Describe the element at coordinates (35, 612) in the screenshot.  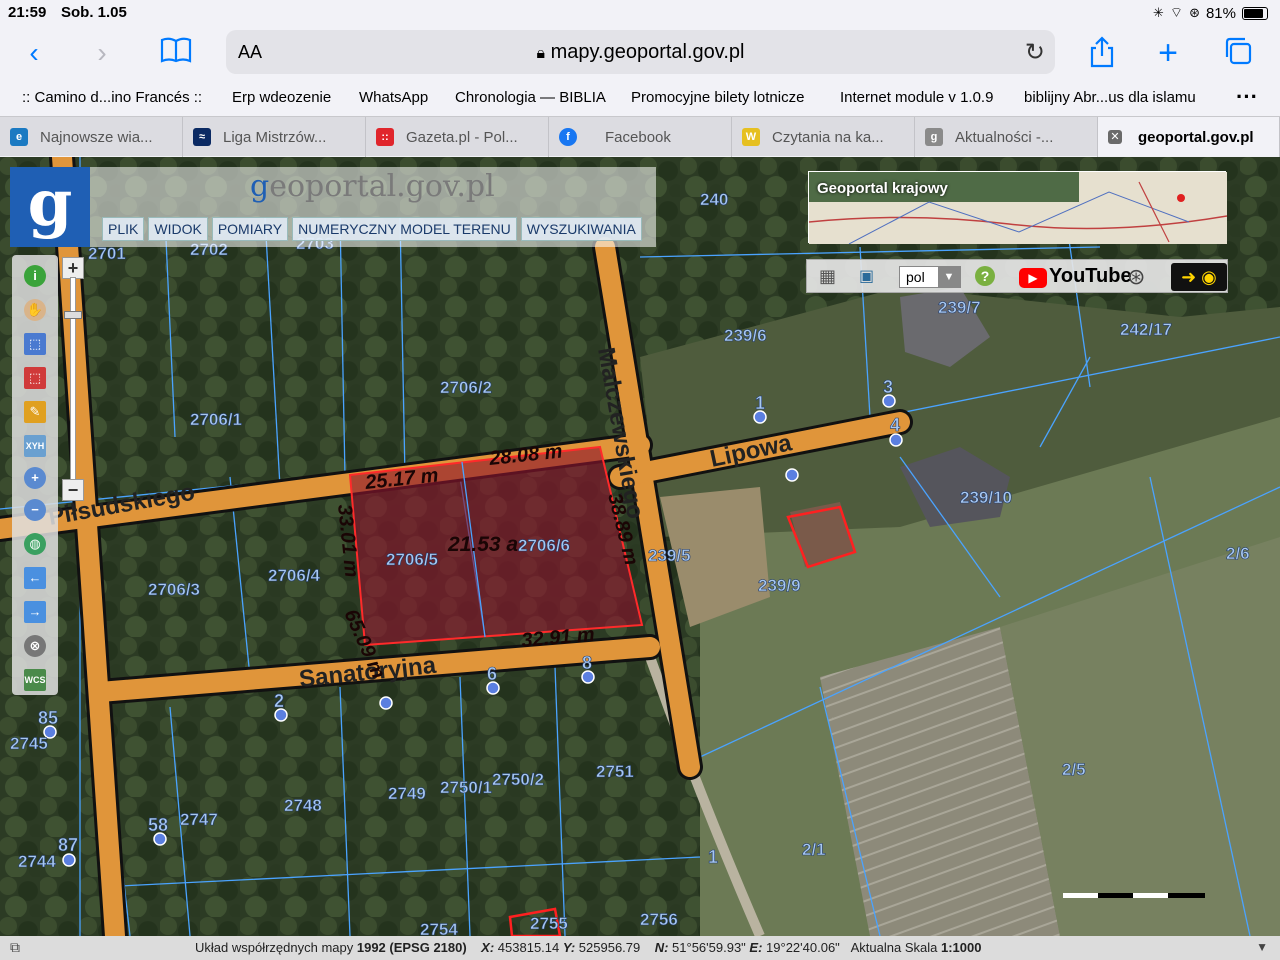
I see `arrow-forward-icon: →` at that location.